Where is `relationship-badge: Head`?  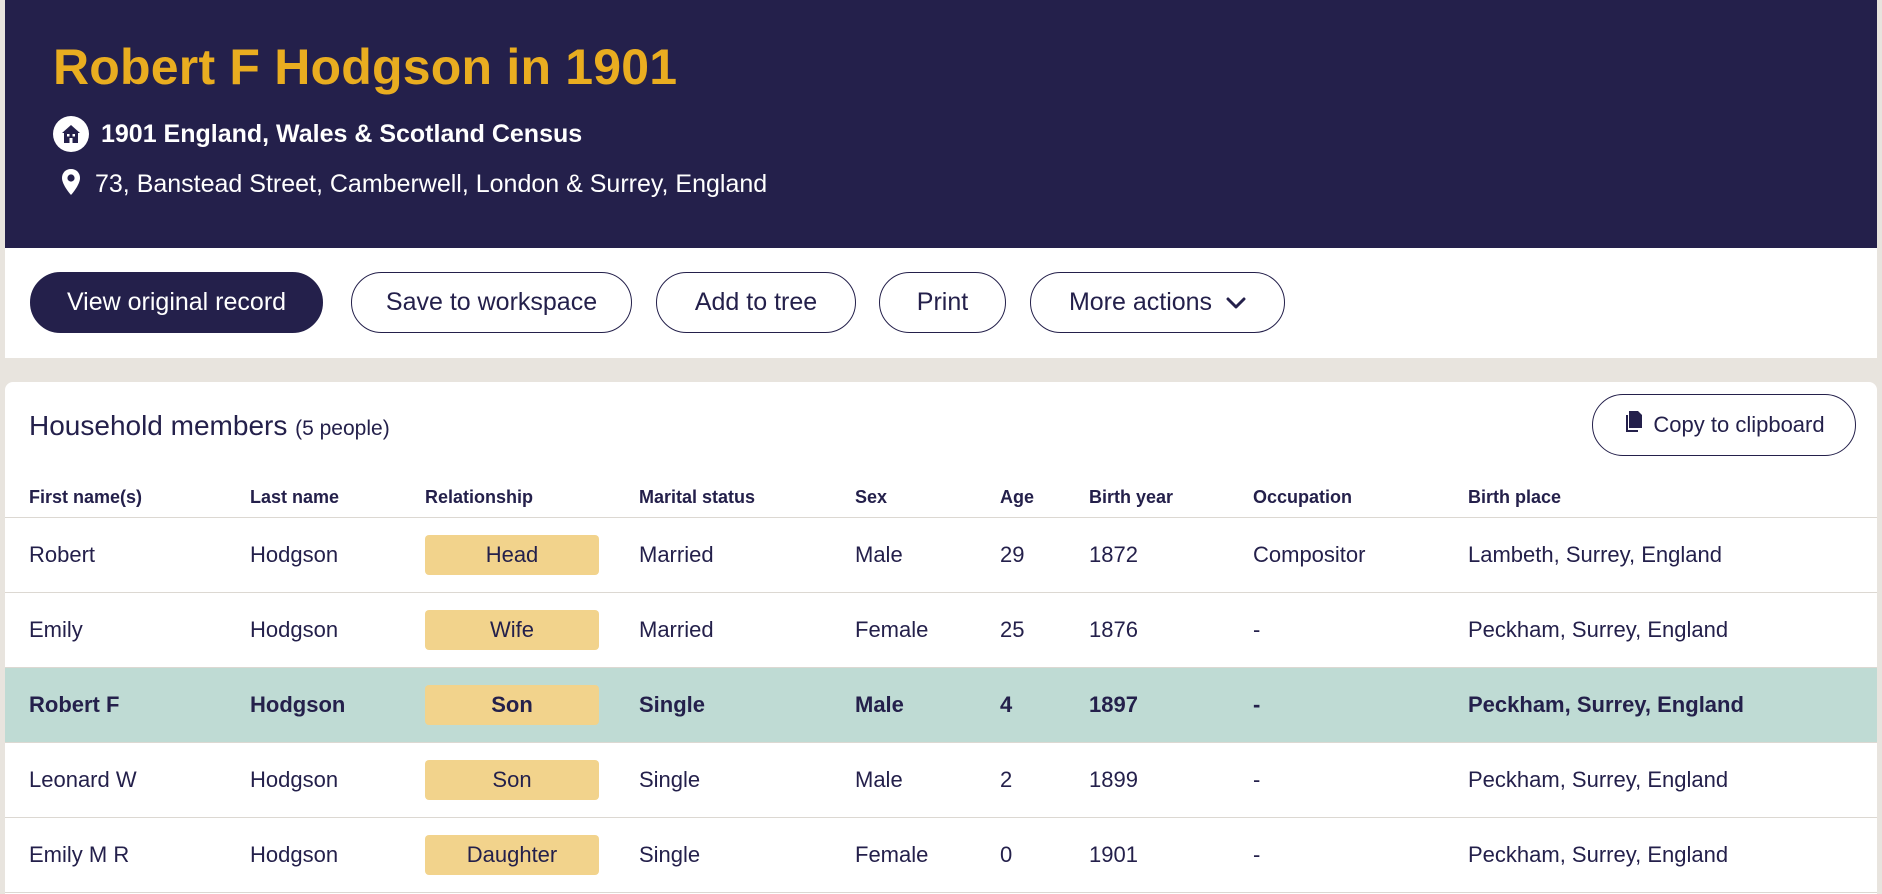 relationship-badge: Head is located at coordinates (512, 555).